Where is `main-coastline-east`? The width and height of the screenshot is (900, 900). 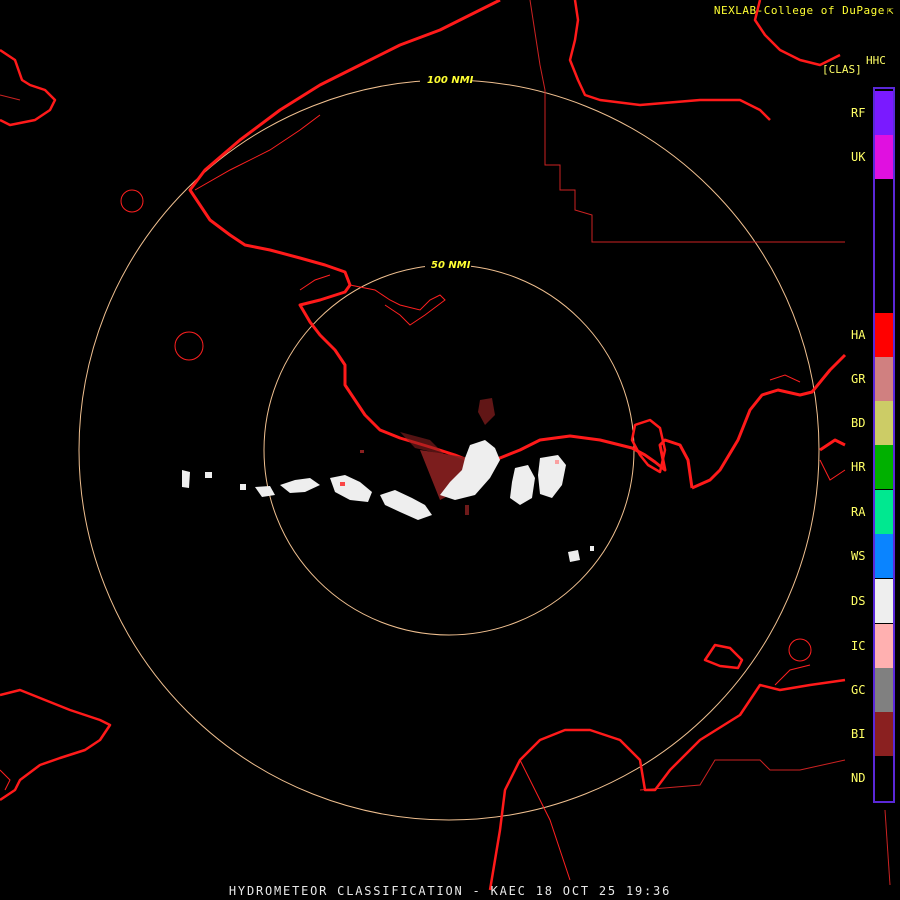 main-coastline-east is located at coordinates (769, 421).